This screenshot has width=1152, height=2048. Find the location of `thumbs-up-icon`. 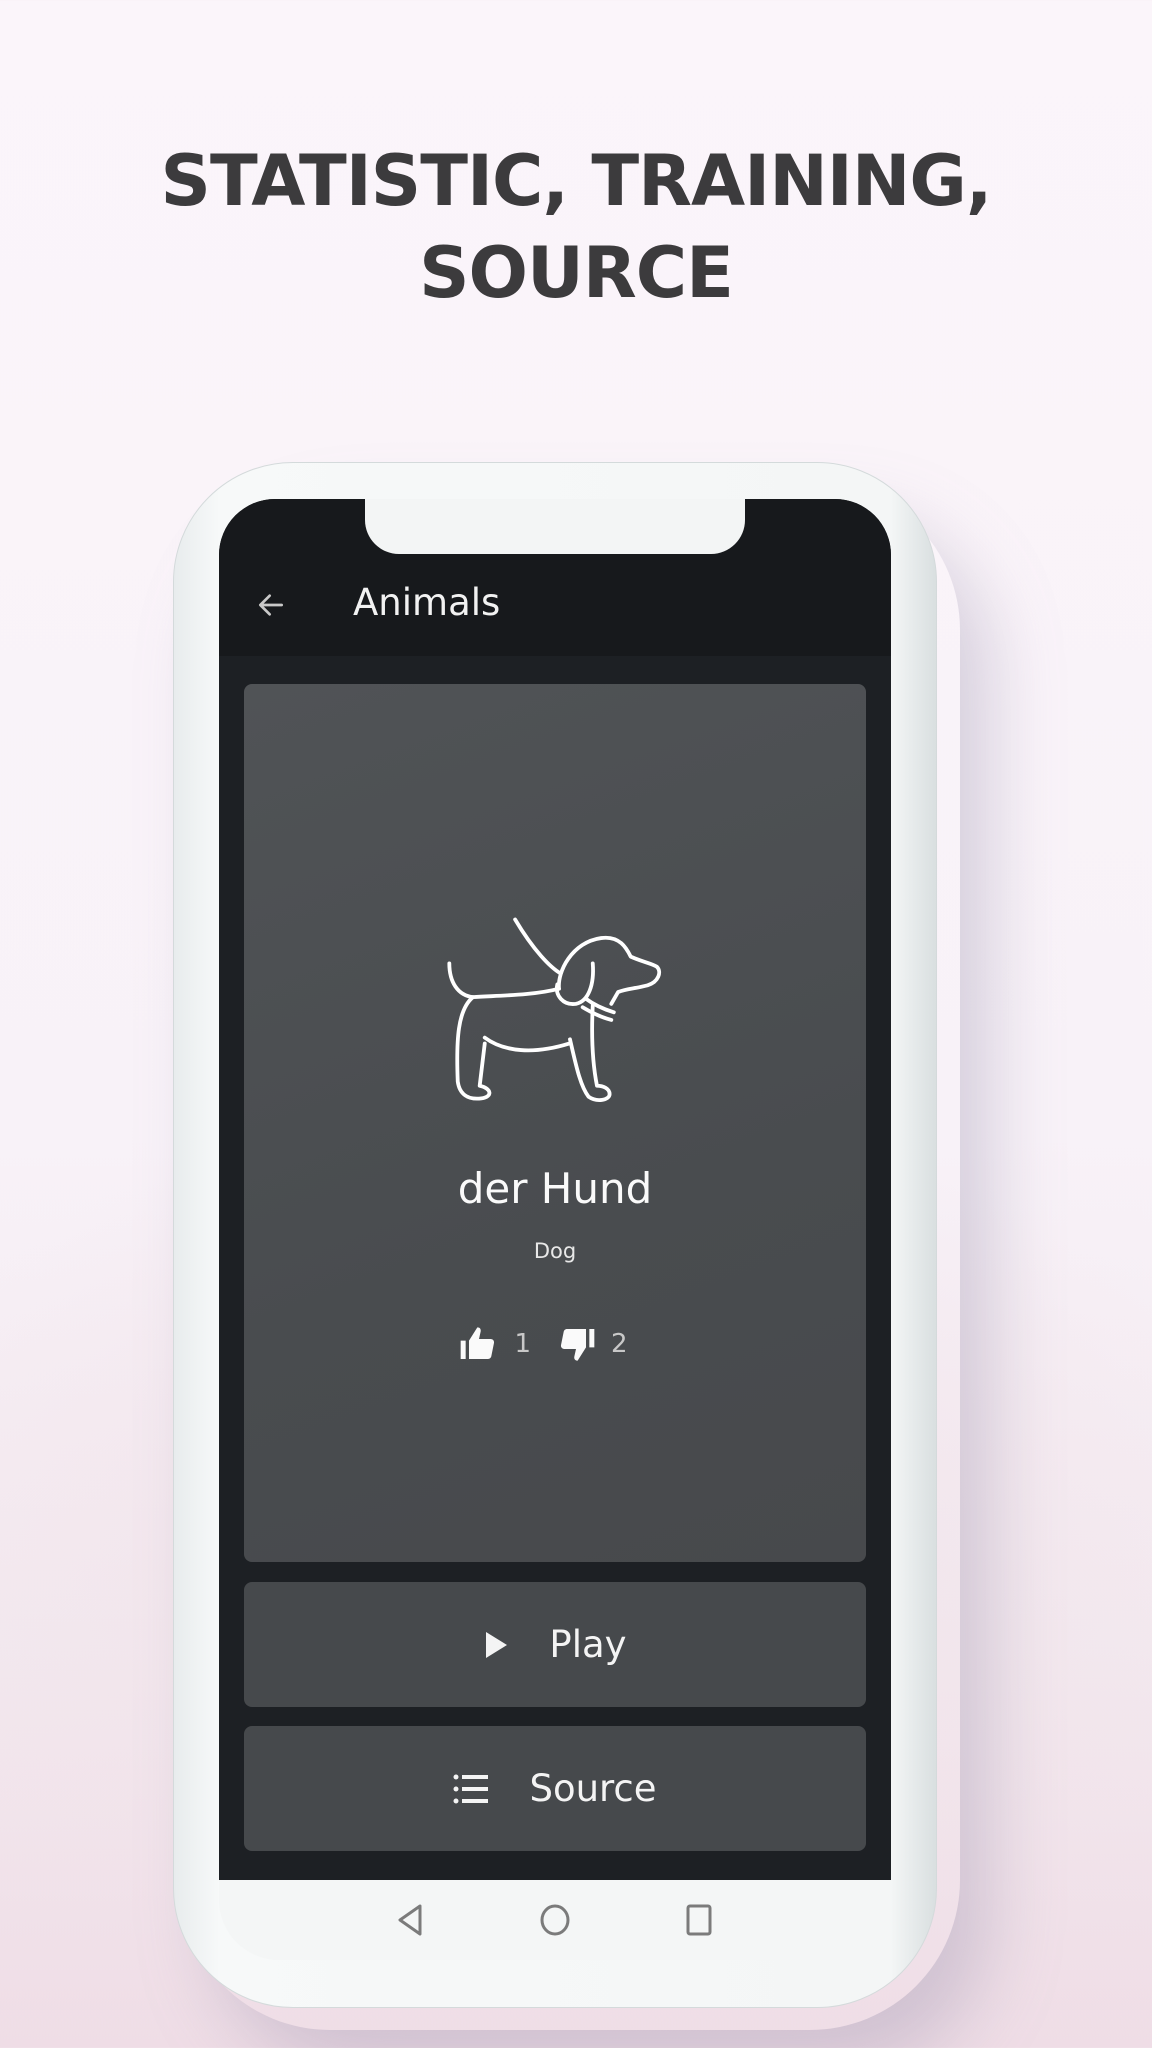

thumbs-up-icon is located at coordinates (478, 1343).